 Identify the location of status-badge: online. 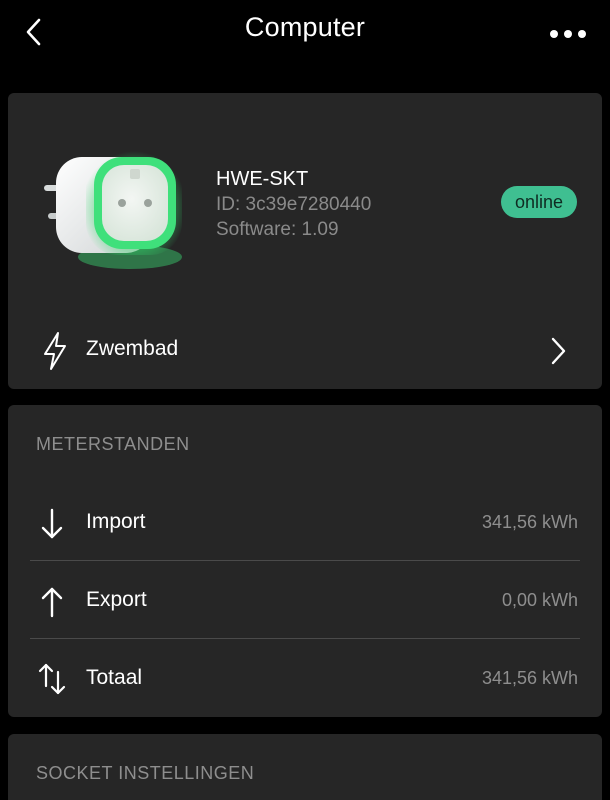
(538, 202).